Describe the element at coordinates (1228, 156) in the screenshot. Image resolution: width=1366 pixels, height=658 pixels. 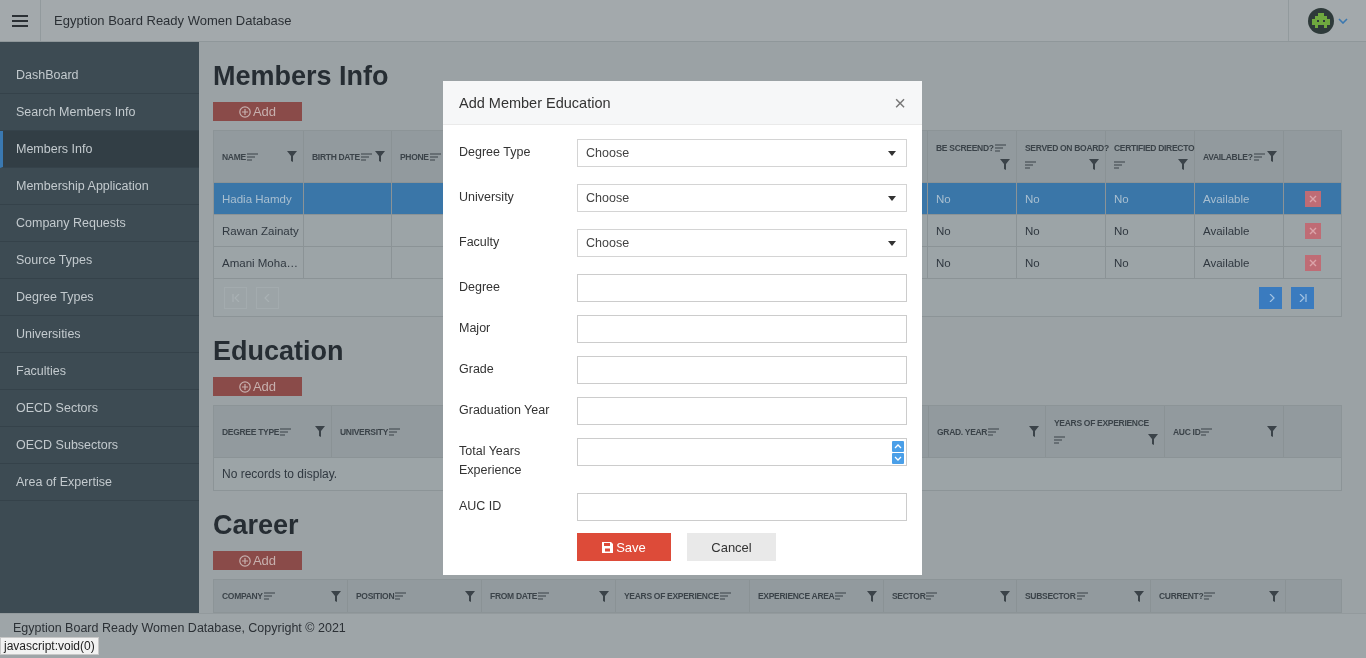
I see `column-label: AVAILABLE?` at that location.